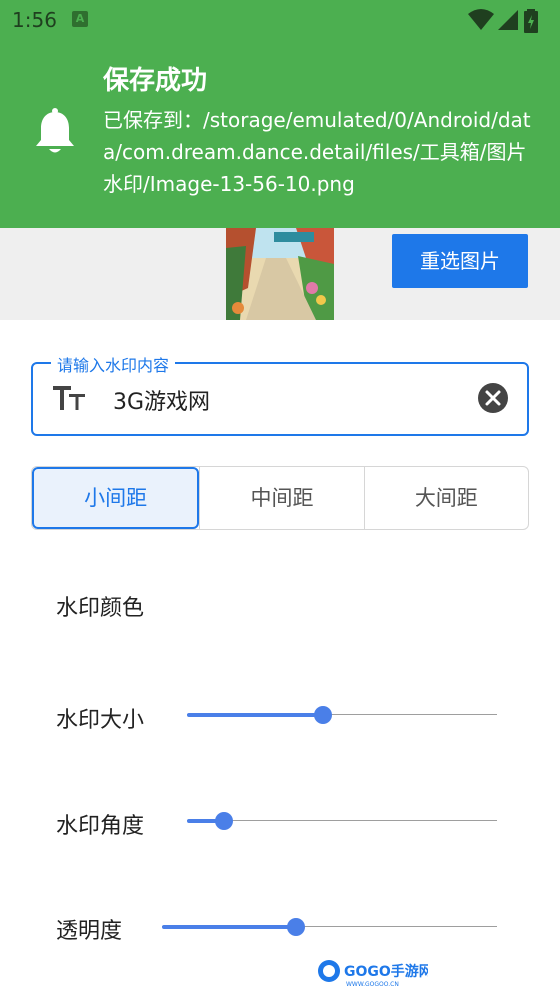  I want to click on system-icons, so click(508, 20).